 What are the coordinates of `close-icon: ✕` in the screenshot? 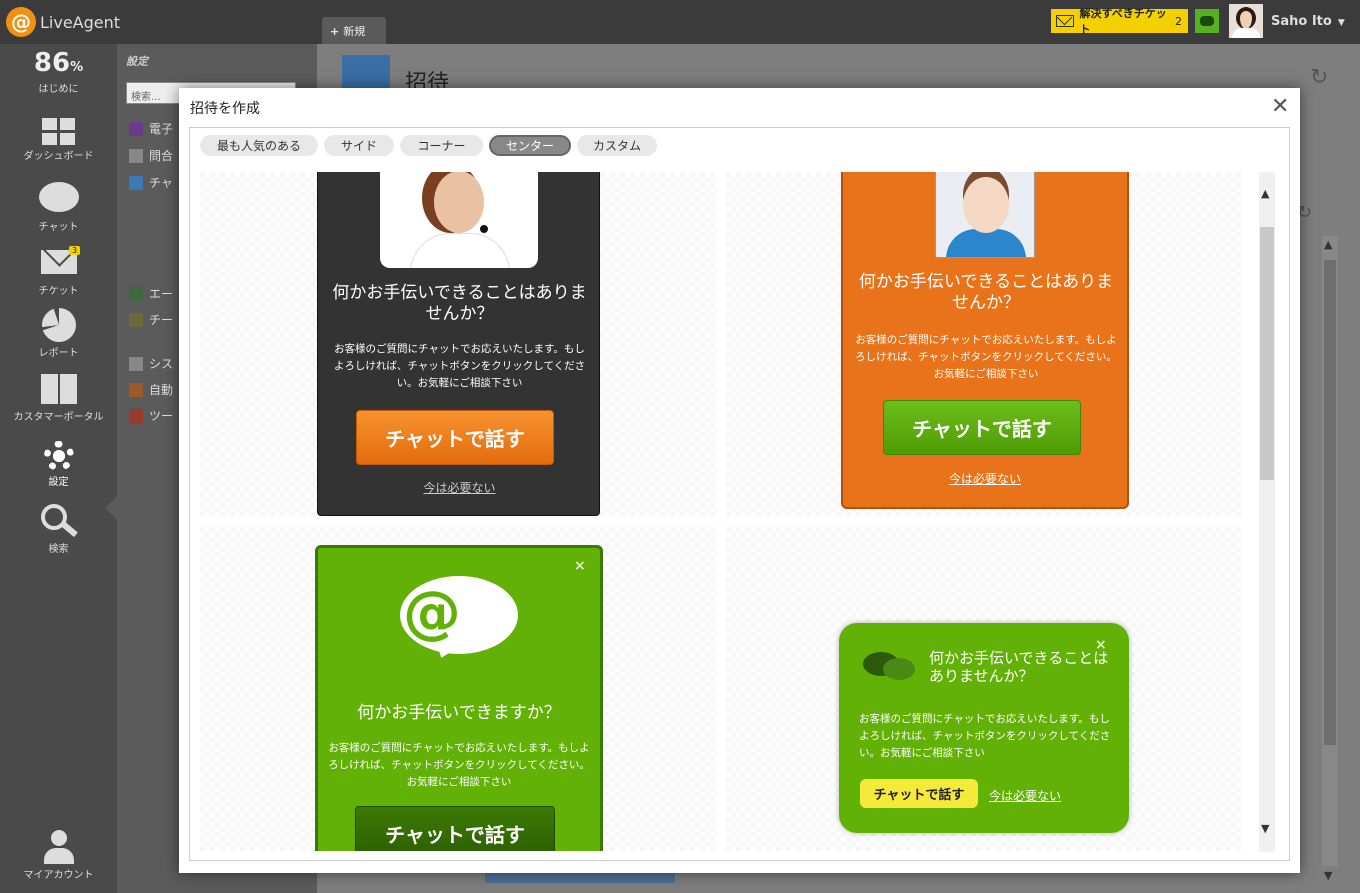 It's located at (1280, 107).